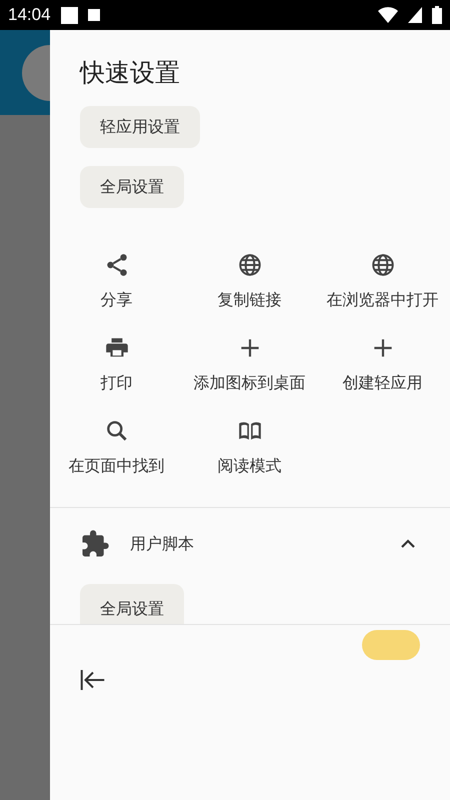 The width and height of the screenshot is (450, 800). Describe the element at coordinates (129, 73) in the screenshot. I see `drawer-title: 快速设置` at that location.